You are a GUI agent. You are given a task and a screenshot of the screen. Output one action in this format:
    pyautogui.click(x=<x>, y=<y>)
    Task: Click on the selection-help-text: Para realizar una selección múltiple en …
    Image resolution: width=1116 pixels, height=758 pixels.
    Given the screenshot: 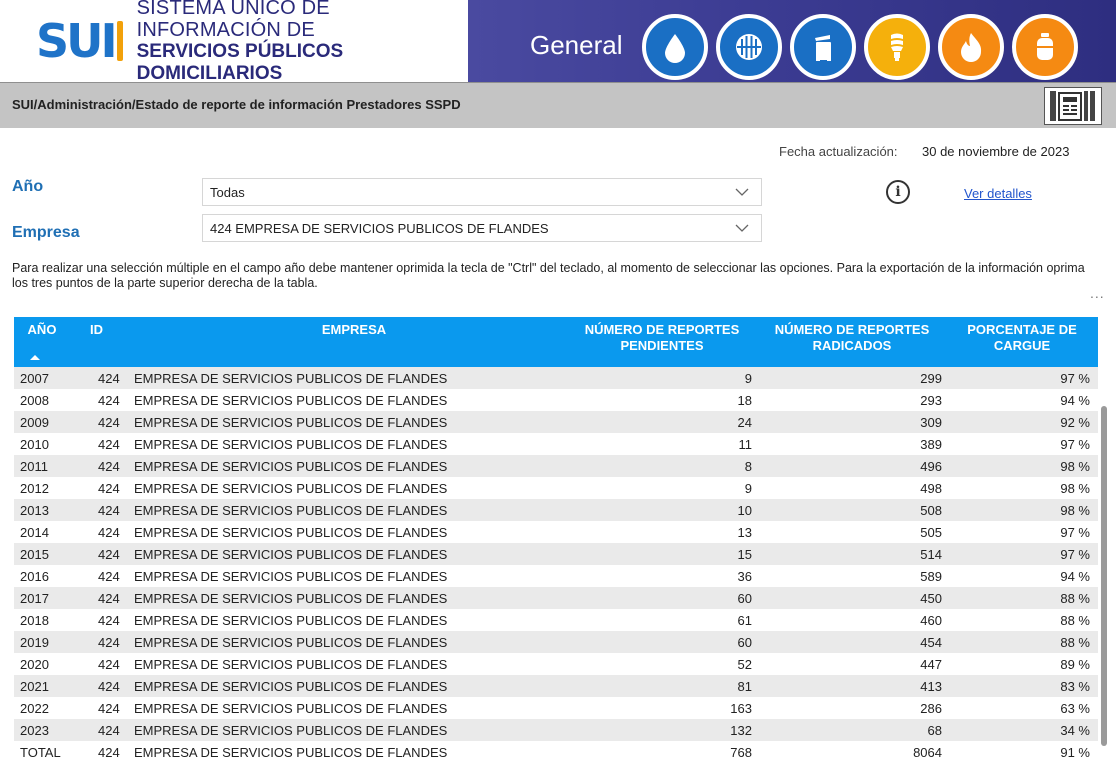 What is the action you would take?
    pyautogui.click(x=548, y=275)
    